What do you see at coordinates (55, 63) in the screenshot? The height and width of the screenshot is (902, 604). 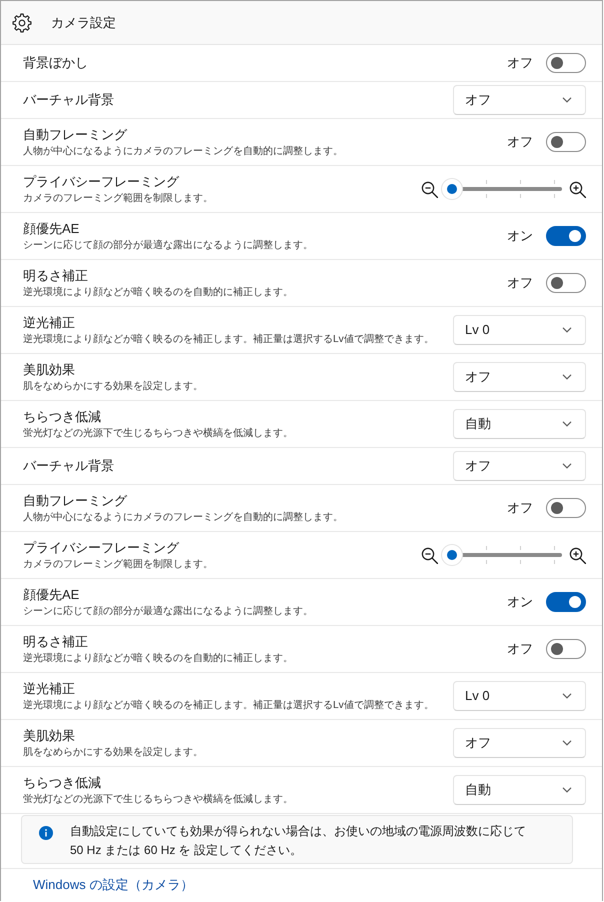 I see `setting-title: 背景ぼかし` at bounding box center [55, 63].